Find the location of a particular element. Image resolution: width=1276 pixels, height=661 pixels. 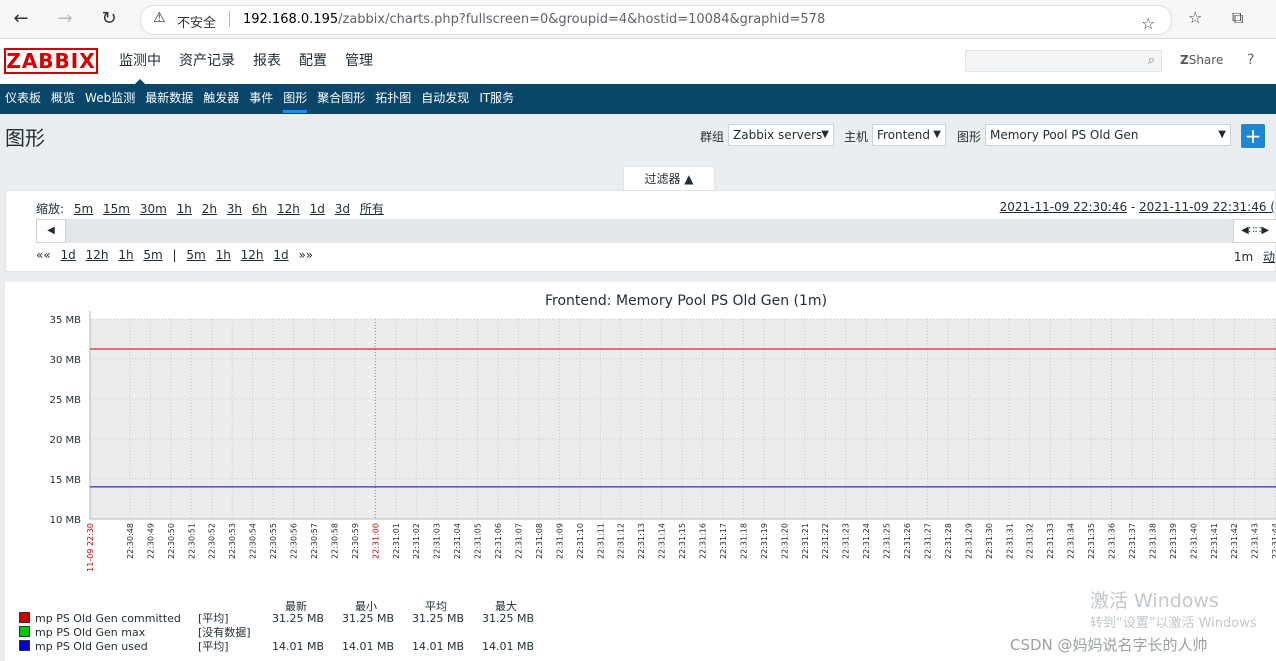

x-tick-label: 22:31:04 is located at coordinates (457, 541).